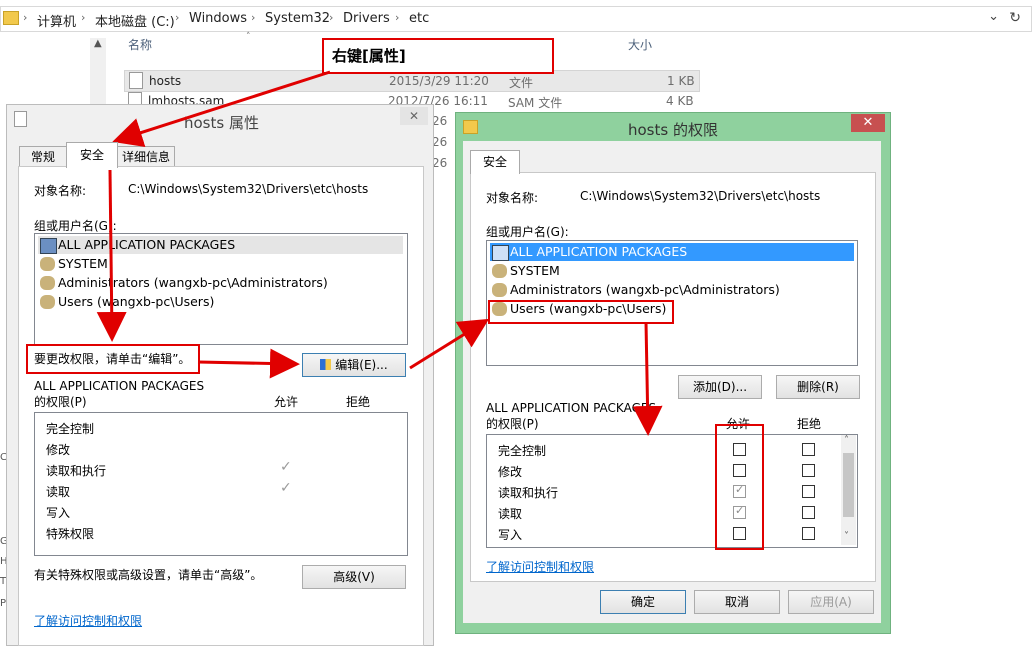 The image size is (1036, 646). I want to click on arrow-to-users-item, so click(449, 344).